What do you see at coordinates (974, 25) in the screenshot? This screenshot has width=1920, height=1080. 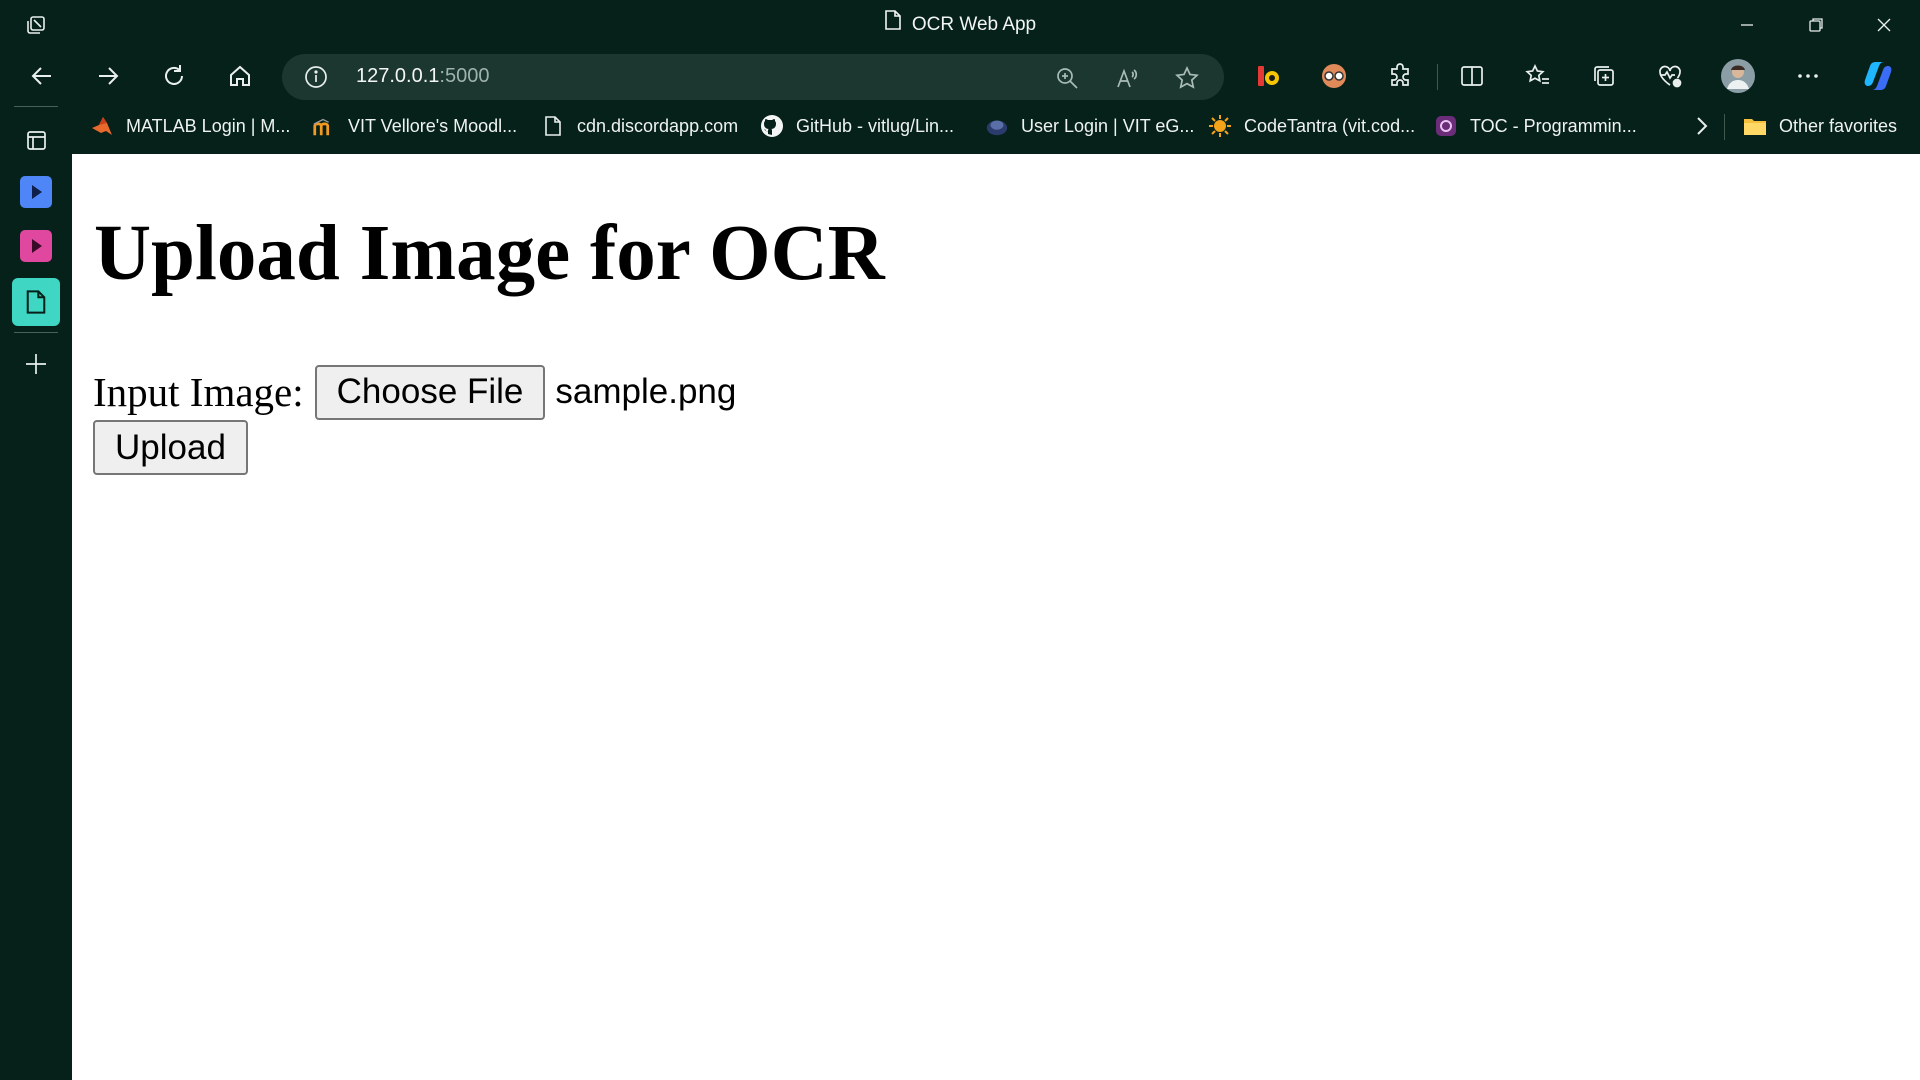 I see `window-title-text: OCR Web App` at bounding box center [974, 25].